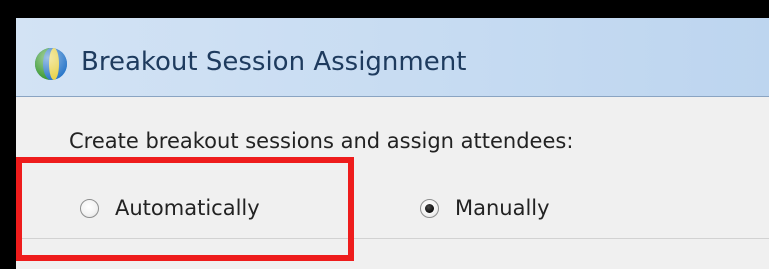  What do you see at coordinates (52, 64) in the screenshot?
I see `globe-icon` at bounding box center [52, 64].